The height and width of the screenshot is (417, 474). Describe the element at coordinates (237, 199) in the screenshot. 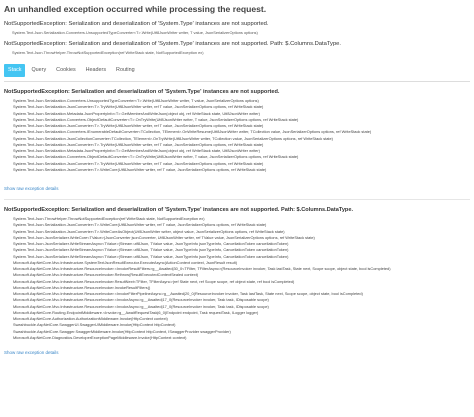

I see `exception-separator` at that location.